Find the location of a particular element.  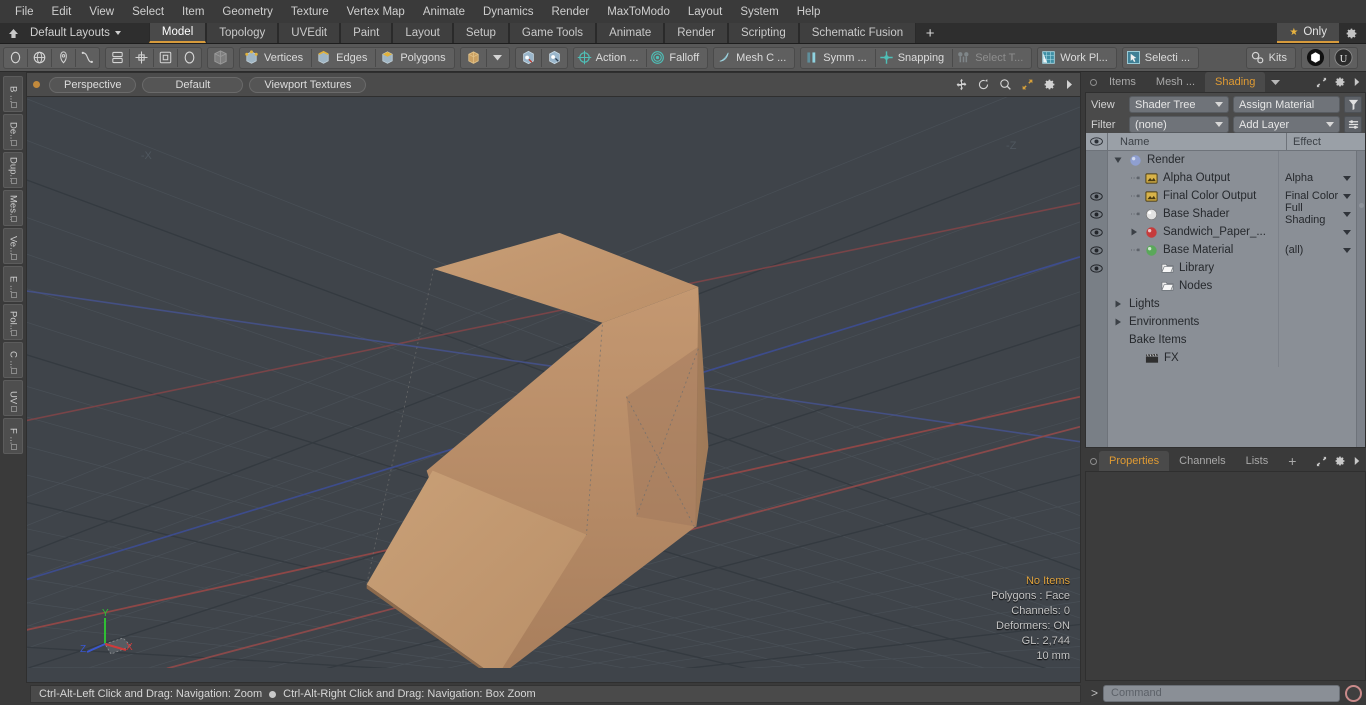

toolbar-button-mode-dropdown-icon is located at coordinates (498, 58).